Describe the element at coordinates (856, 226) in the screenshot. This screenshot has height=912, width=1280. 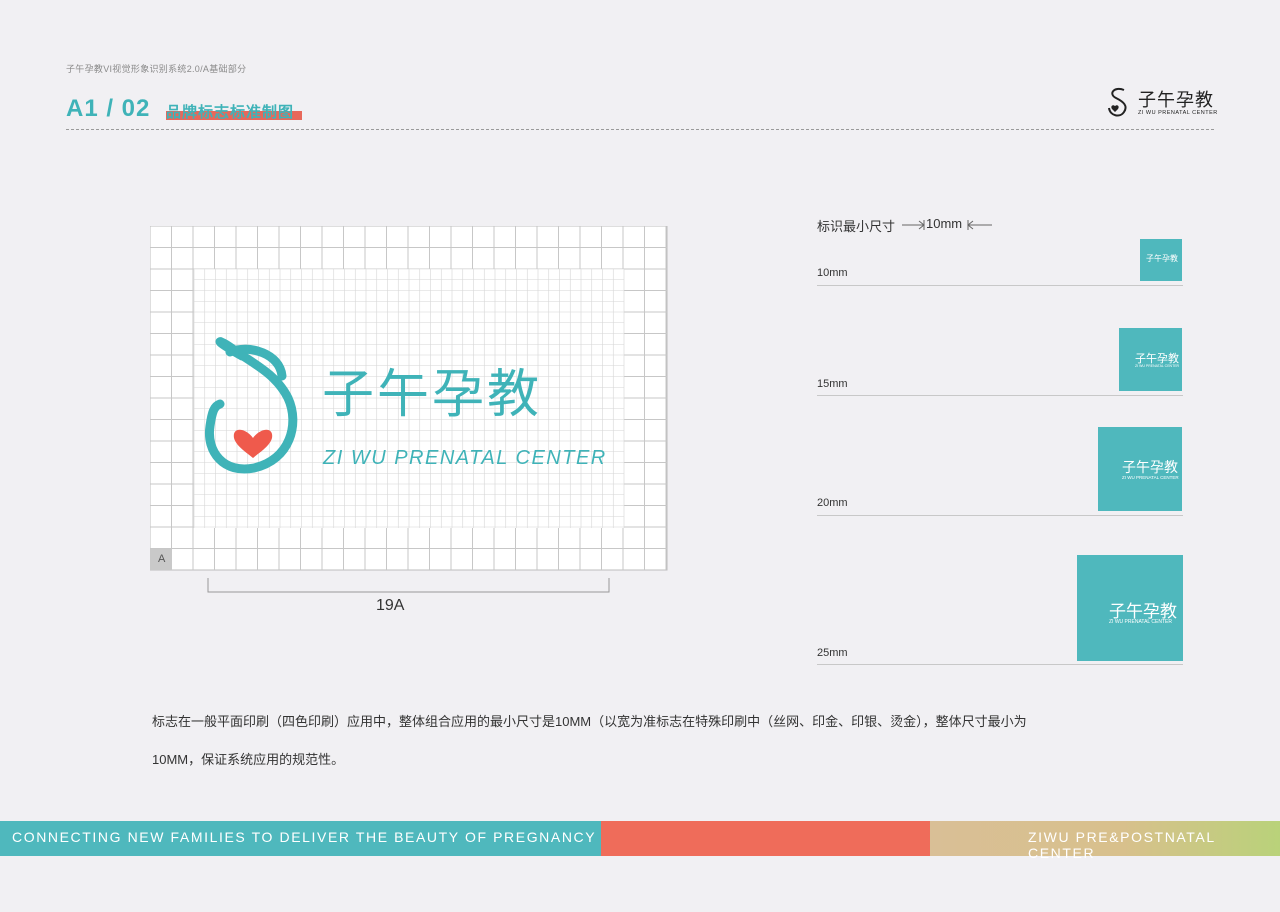
I see `minimum-size-title: 标识最小尺寸` at that location.